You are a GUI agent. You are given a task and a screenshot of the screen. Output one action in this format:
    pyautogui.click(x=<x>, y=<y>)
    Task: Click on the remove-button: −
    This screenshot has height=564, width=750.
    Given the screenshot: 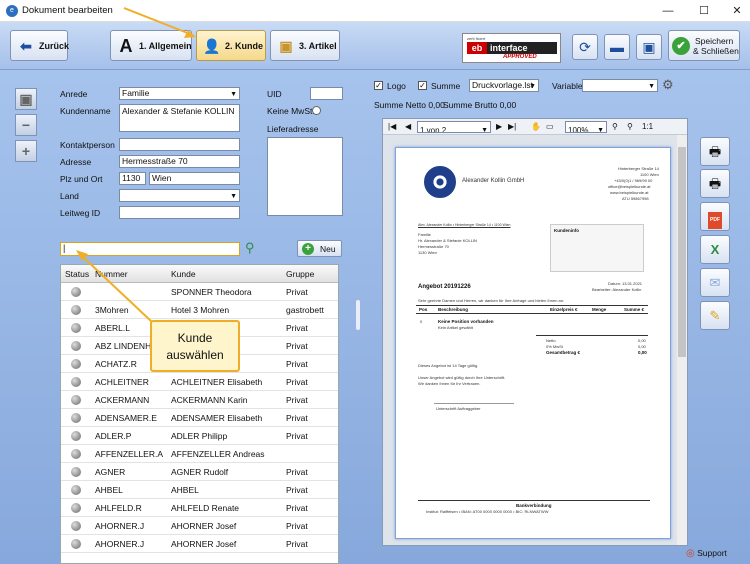 What is the action you would take?
    pyautogui.click(x=26, y=125)
    